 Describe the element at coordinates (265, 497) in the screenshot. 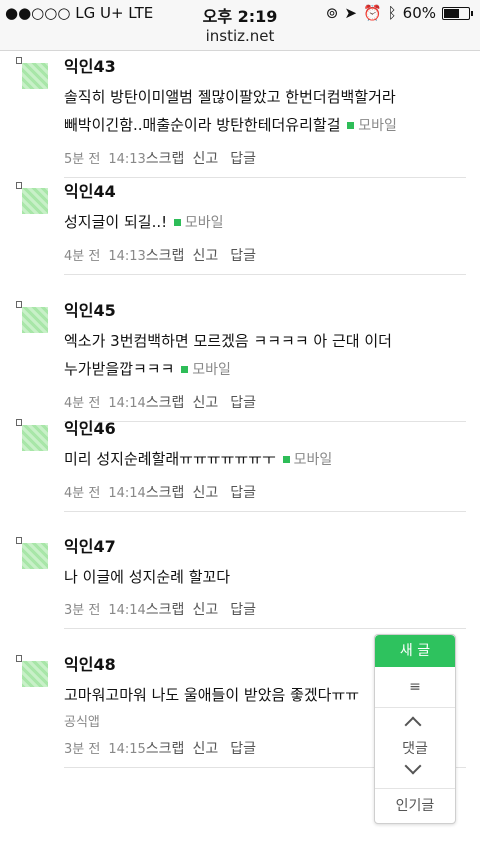

I see `comment-meta: 4분 전 14:14스크랩 신고 답글` at that location.